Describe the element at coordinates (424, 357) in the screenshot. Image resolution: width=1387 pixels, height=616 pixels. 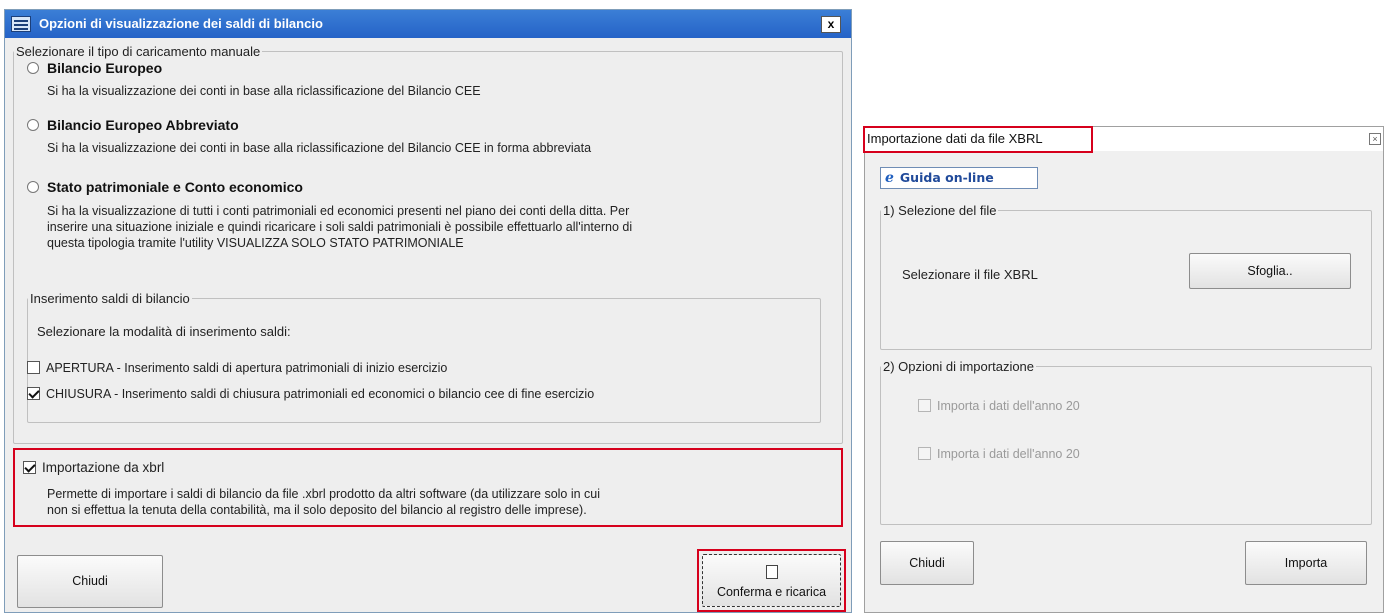
I see `saldi-group: Inserimento saldi di bilancio` at that location.